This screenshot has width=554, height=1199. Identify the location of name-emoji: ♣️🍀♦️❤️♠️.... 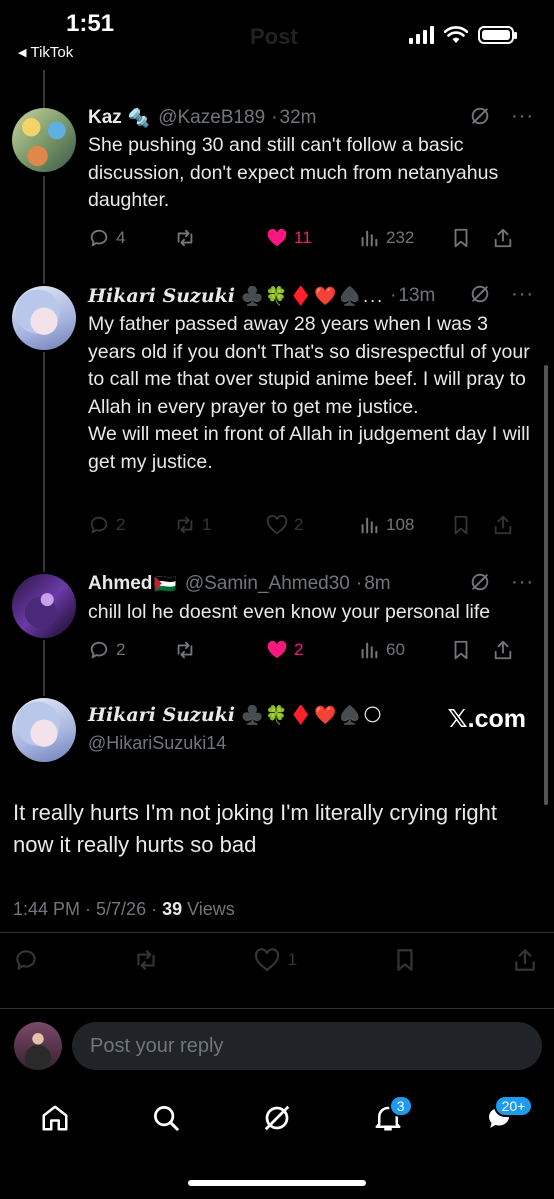
(313, 295).